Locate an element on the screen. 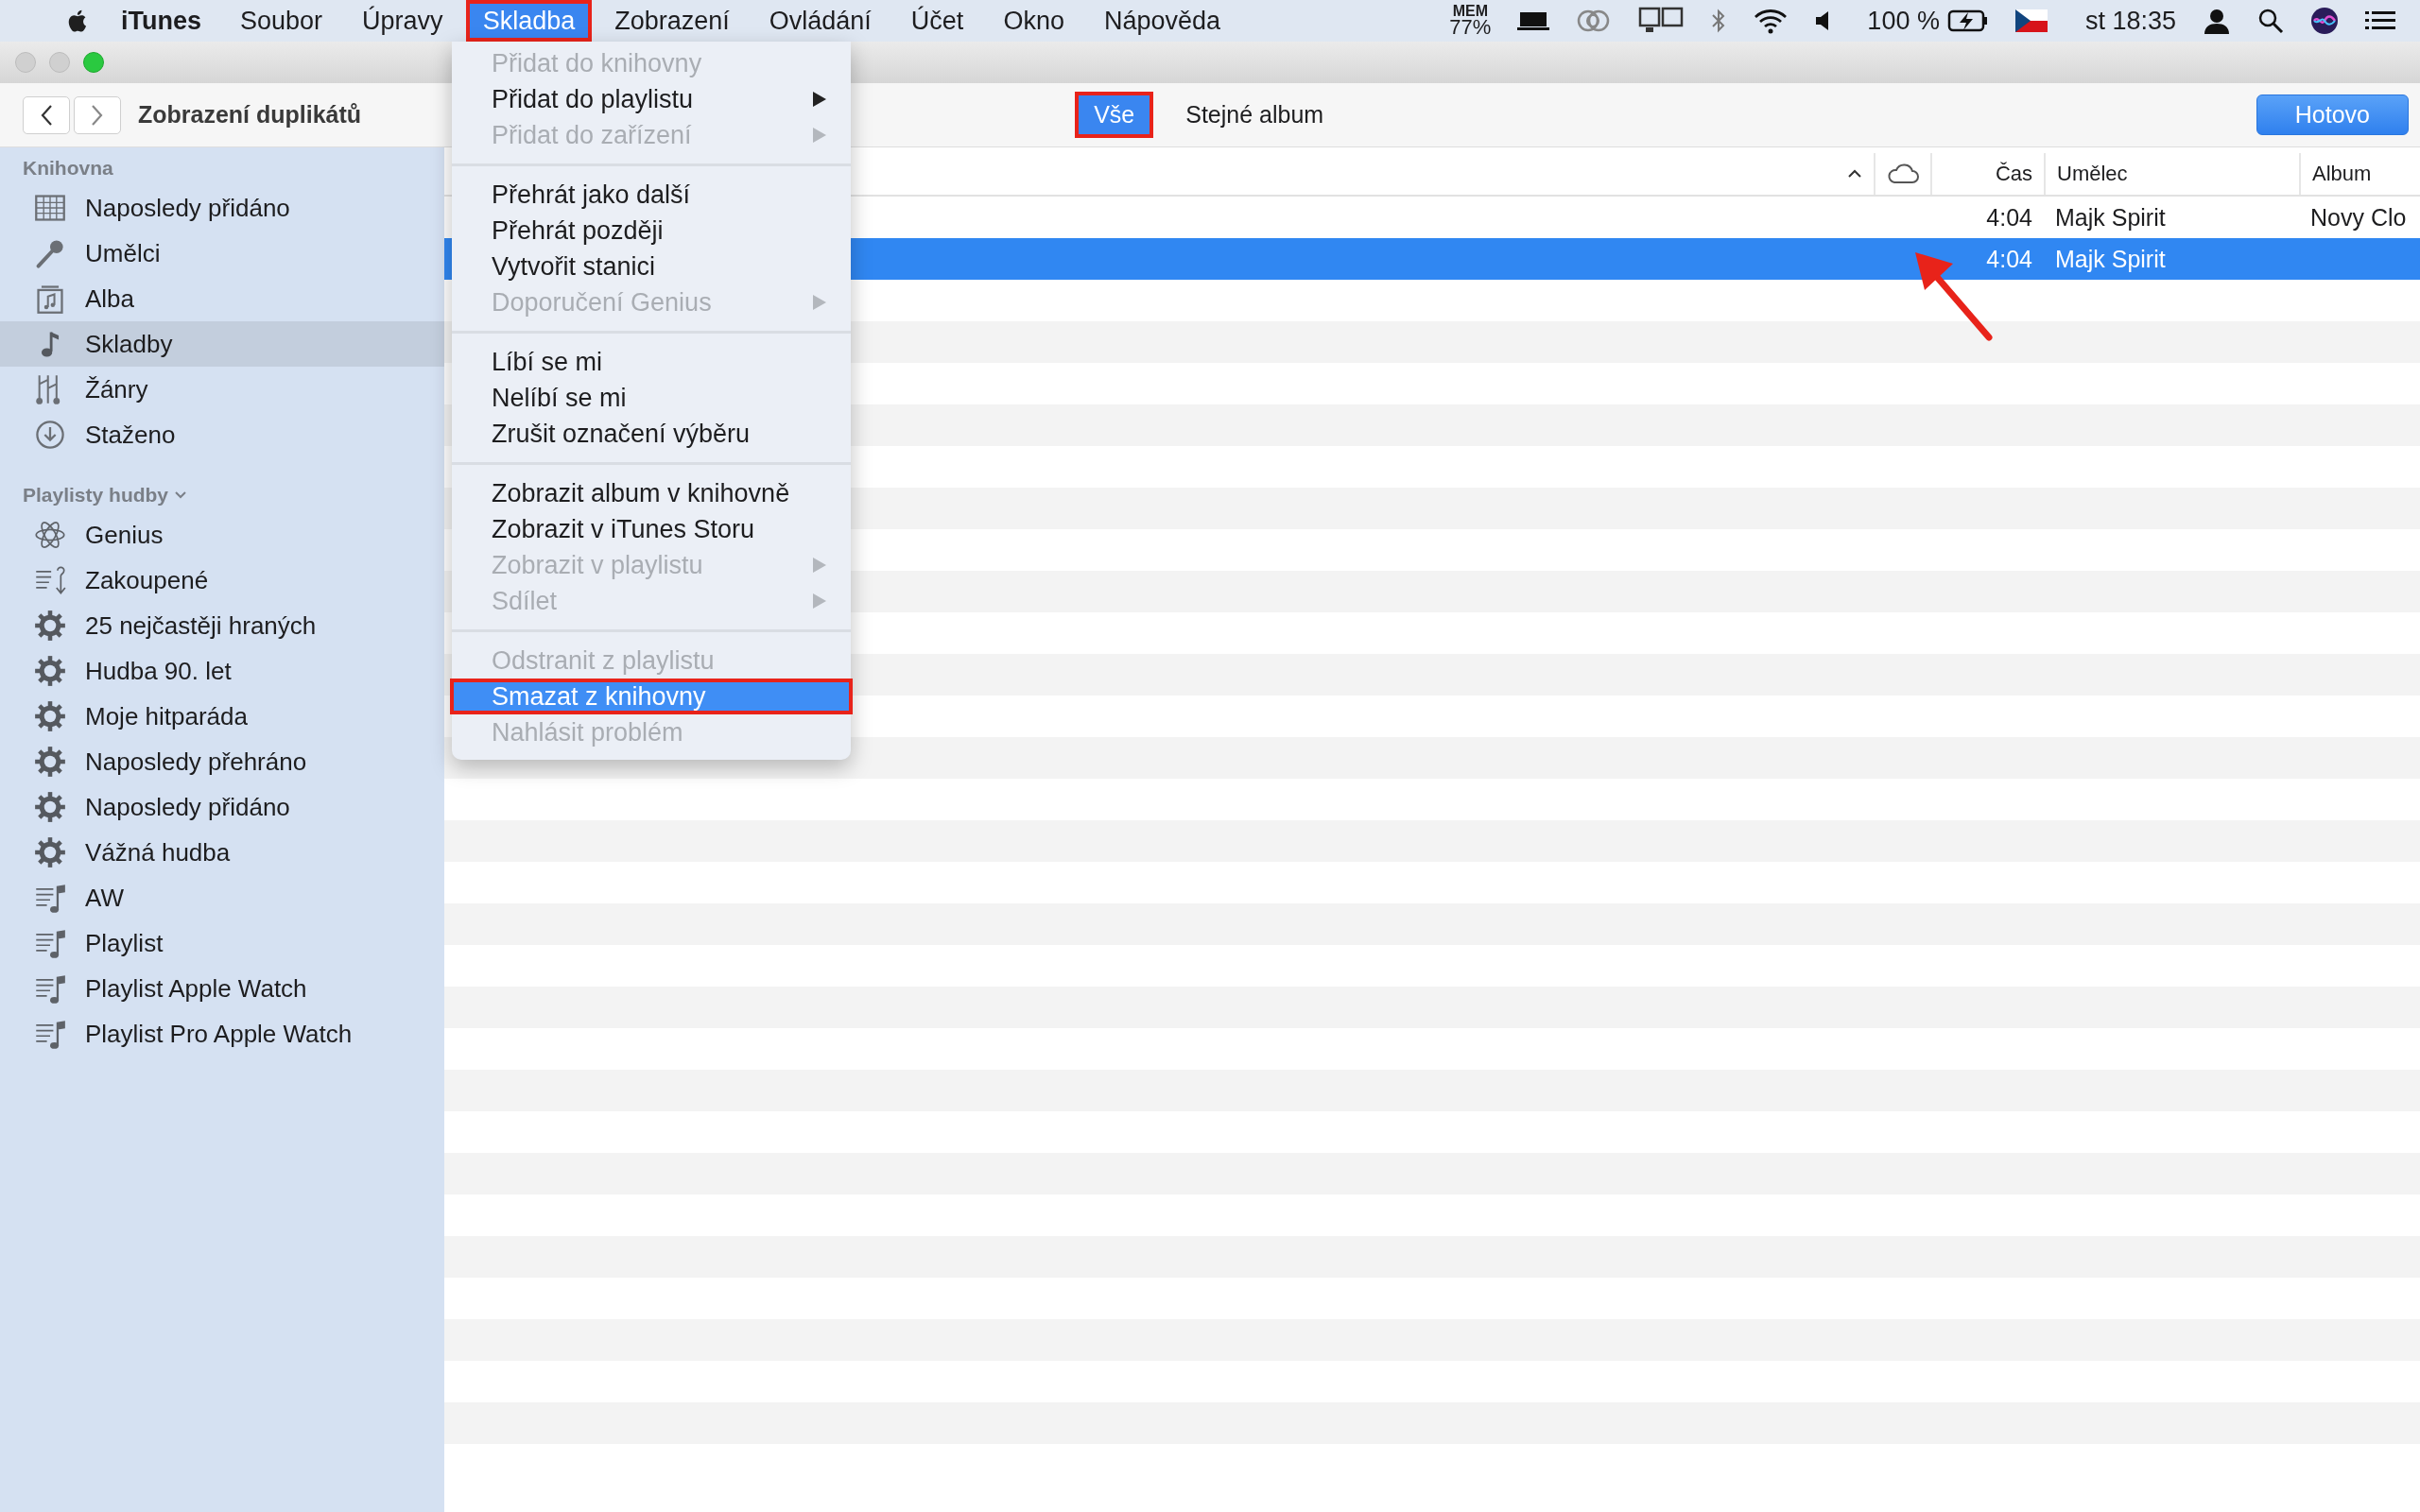 This screenshot has height=1512, width=2420. filter-toggle: Stejné album is located at coordinates (1255, 115).